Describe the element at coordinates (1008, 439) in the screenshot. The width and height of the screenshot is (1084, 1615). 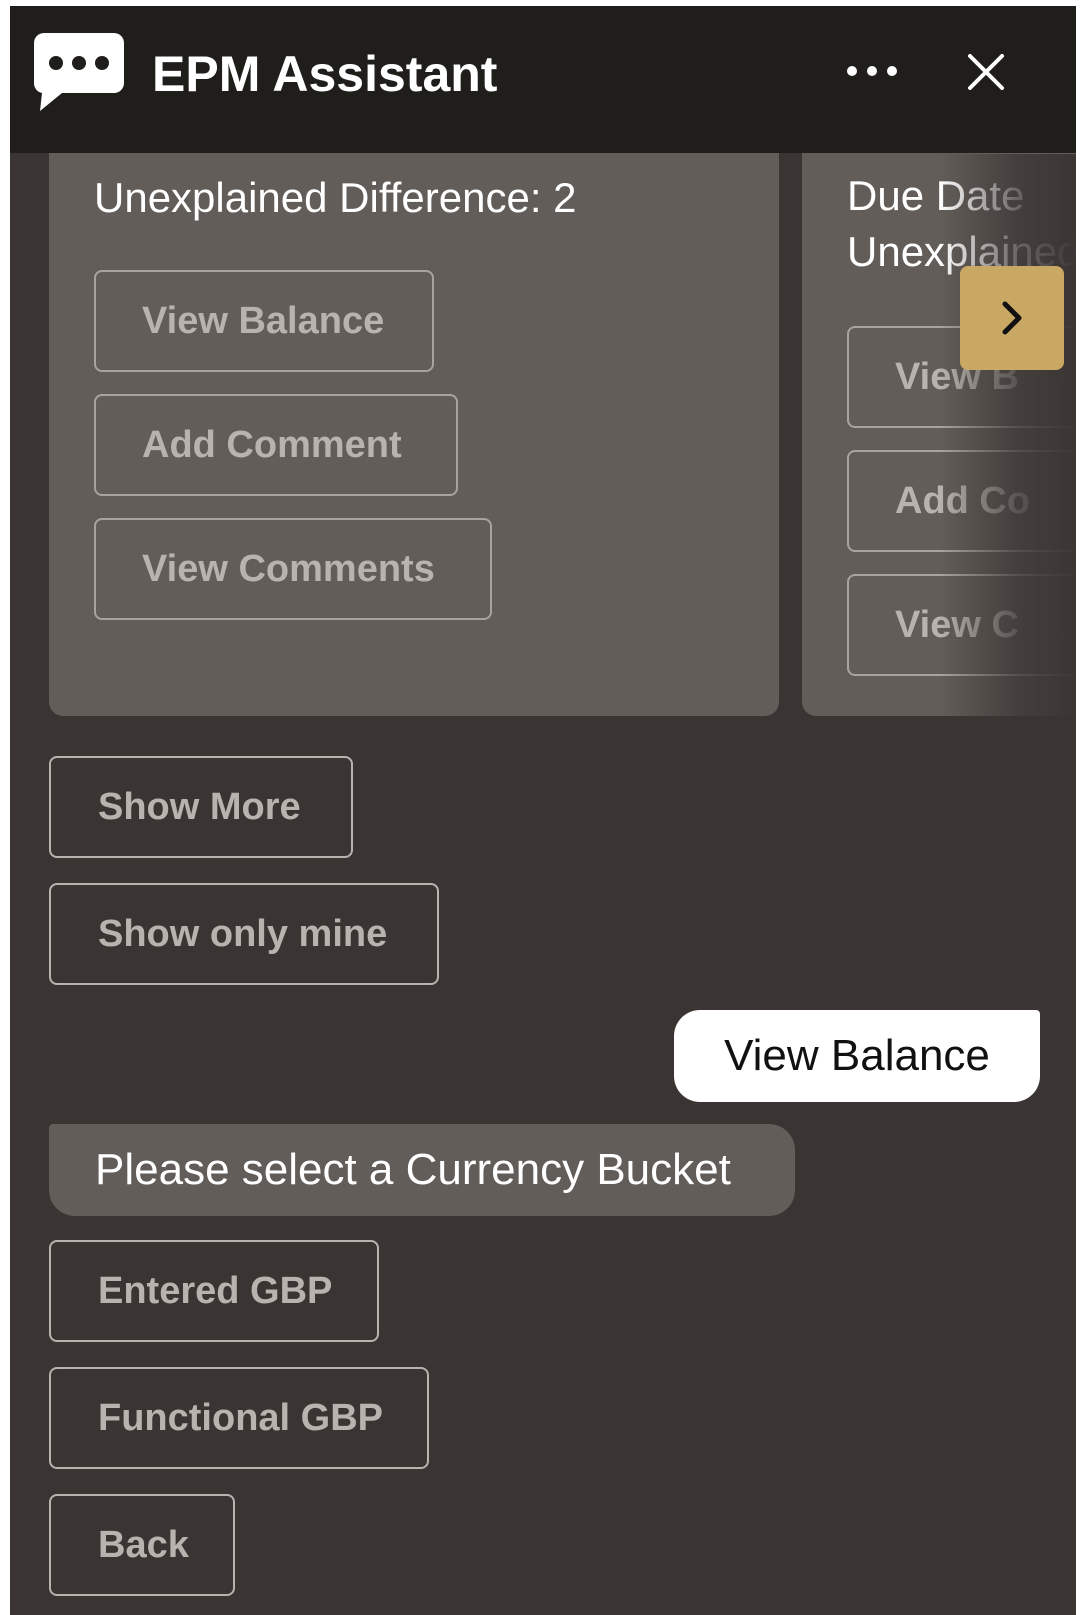
I see `carousel-fade-overlay` at that location.